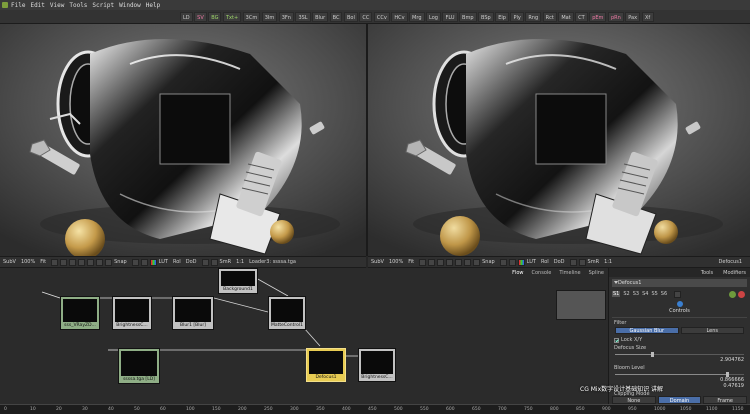 Image resolution: width=750 pixels, height=414 pixels. I want to click on slot-1: S1, so click(616, 294).